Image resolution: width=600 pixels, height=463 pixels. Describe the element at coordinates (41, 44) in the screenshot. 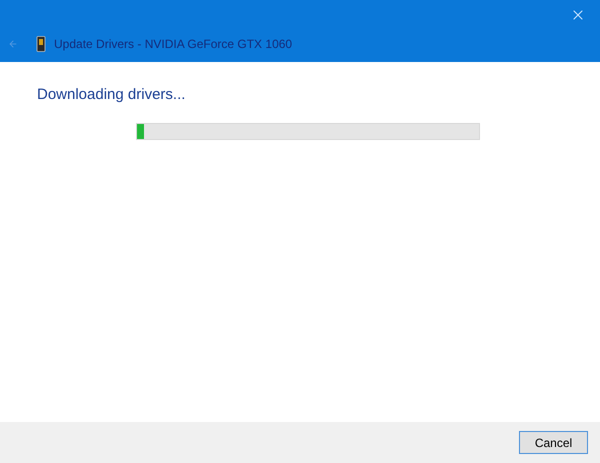

I see `graphics-card-icon` at that location.